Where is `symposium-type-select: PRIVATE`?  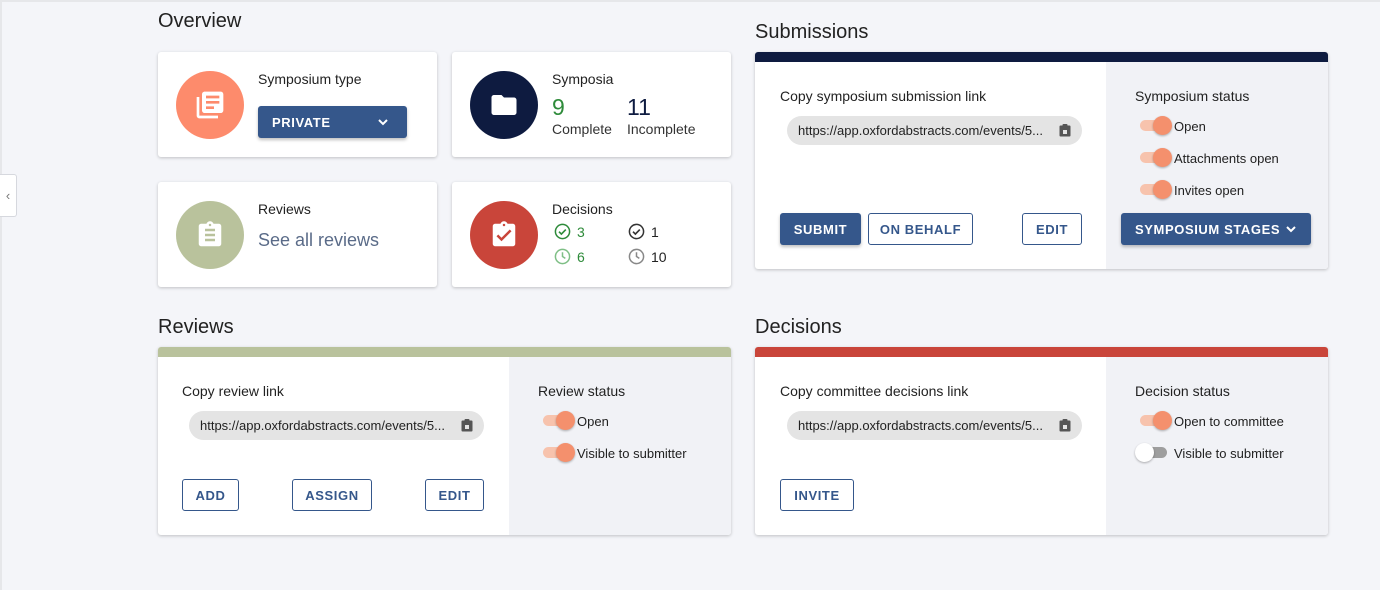 symposium-type-select: PRIVATE is located at coordinates (332, 122).